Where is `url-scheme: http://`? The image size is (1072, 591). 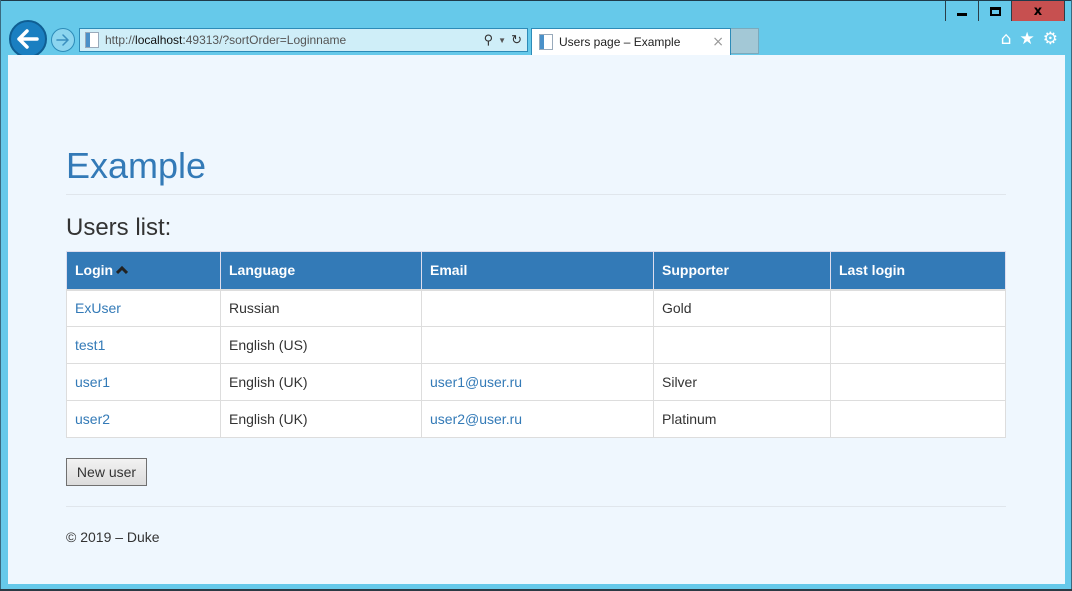 url-scheme: http:// is located at coordinates (120, 40).